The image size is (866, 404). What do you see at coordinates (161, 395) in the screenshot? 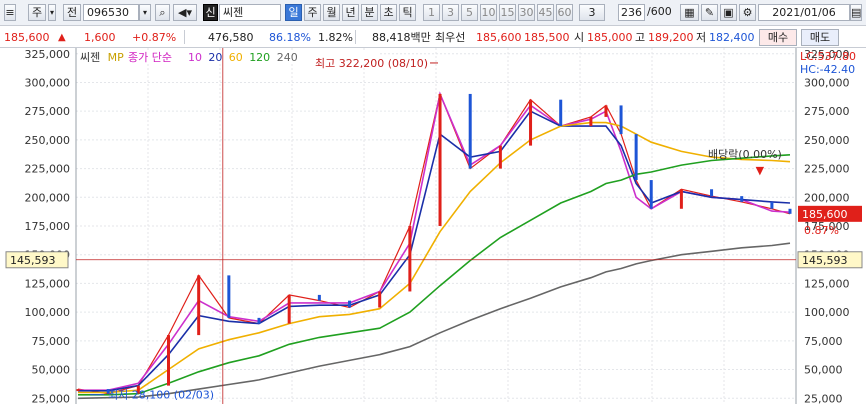
I see `annotation-low: 최저 28,100 (02/03)` at bounding box center [161, 395].